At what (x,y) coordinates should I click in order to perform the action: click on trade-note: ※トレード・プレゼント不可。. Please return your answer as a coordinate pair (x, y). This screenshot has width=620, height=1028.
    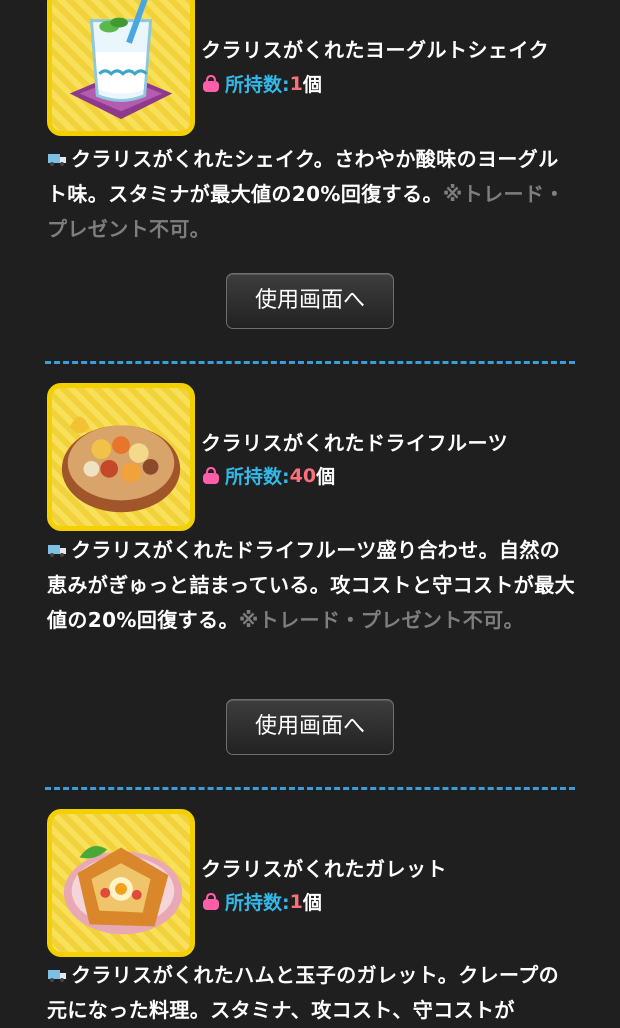
    Looking at the image, I should click on (381, 620).